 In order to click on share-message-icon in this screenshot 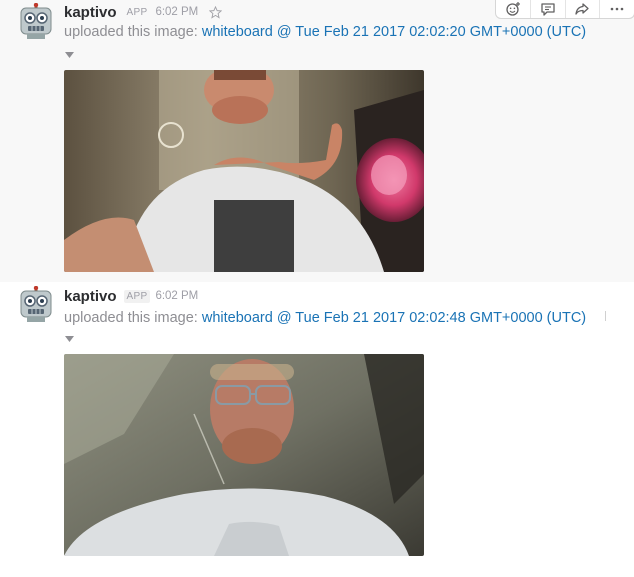, I will do `click(582, 8)`.